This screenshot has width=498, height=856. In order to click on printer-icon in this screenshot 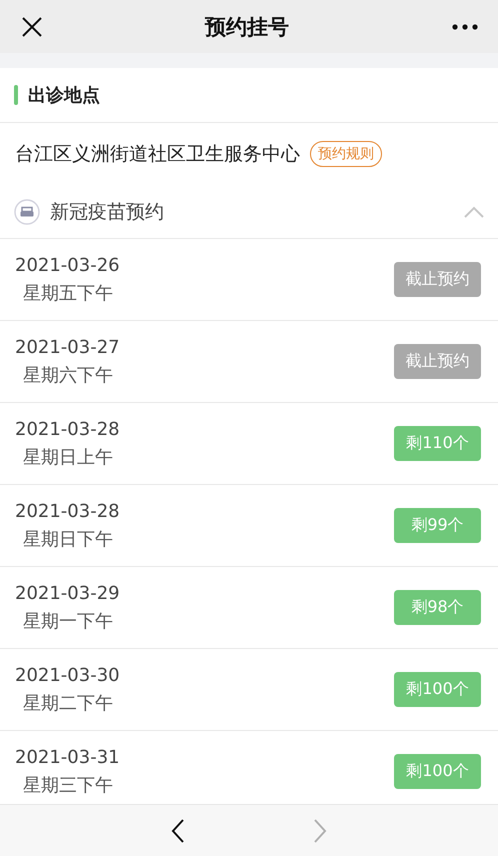, I will do `click(27, 211)`.